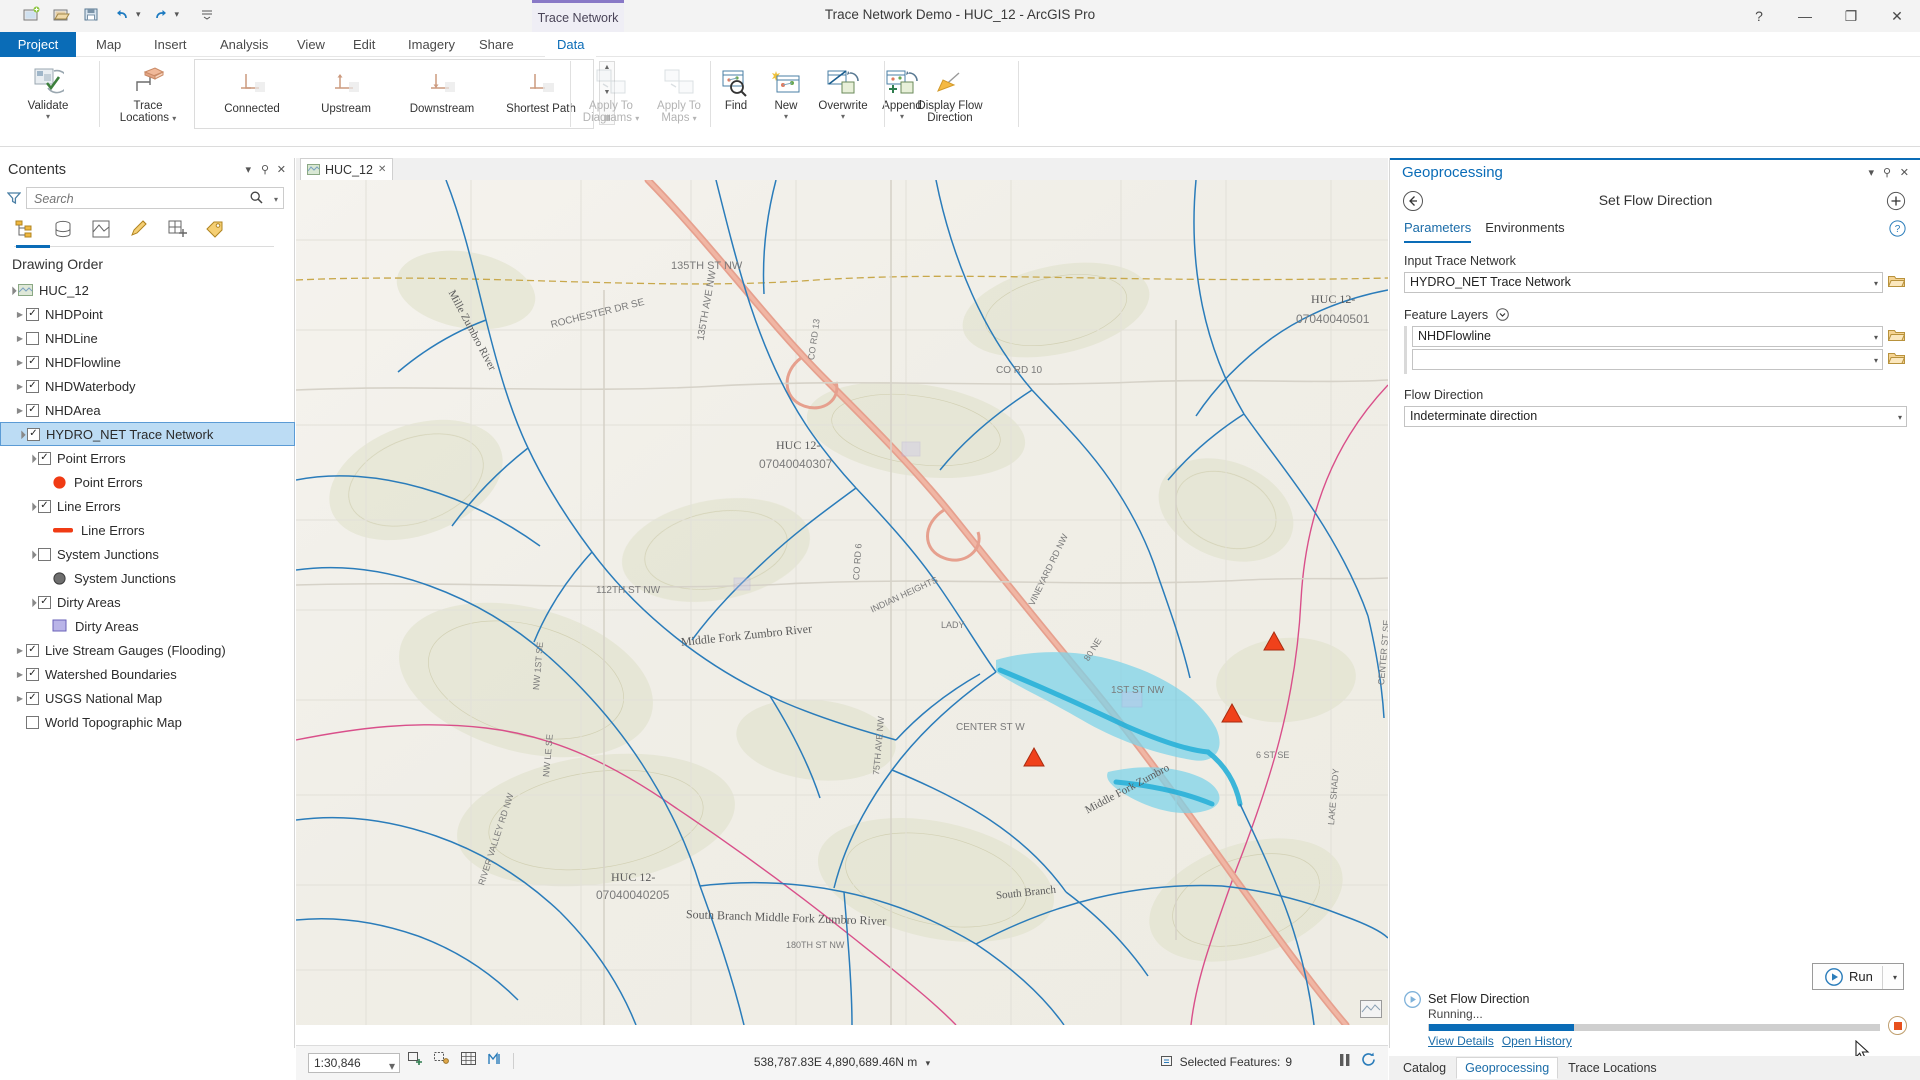 The height and width of the screenshot is (1080, 1920). What do you see at coordinates (174, 118) in the screenshot?
I see `trace-locations-dropdown-icon: ▾` at bounding box center [174, 118].